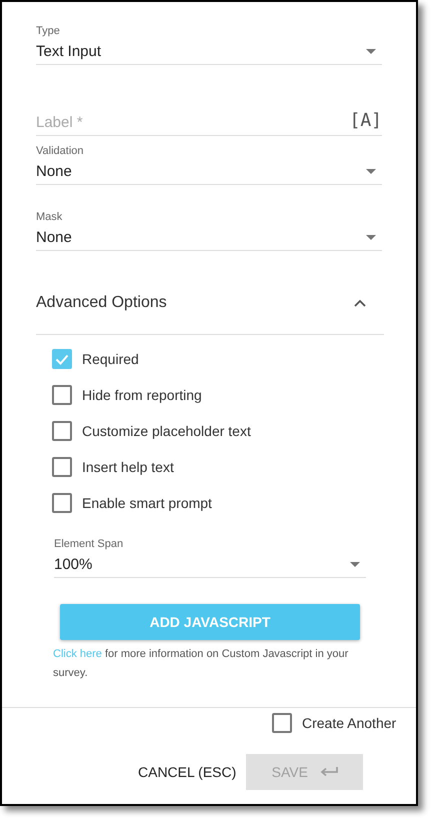  Describe the element at coordinates (166, 431) in the screenshot. I see `checkbox-label: Customize placeholder text` at that location.